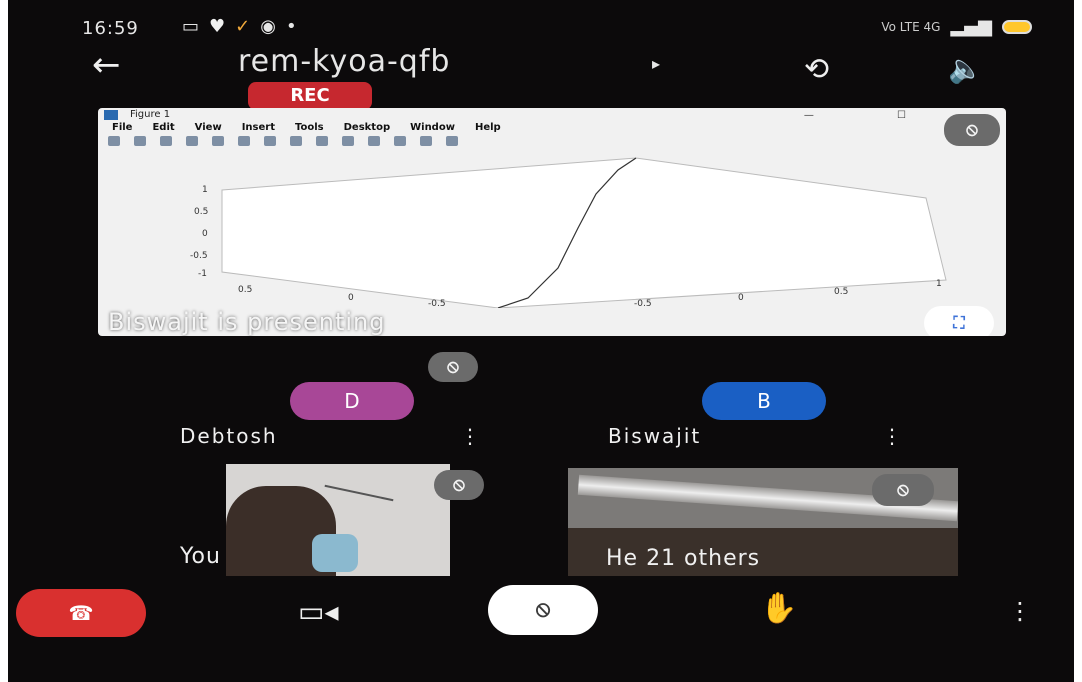  Describe the element at coordinates (309, 127) in the screenshot. I see `menu-item-tools: Tools` at that location.